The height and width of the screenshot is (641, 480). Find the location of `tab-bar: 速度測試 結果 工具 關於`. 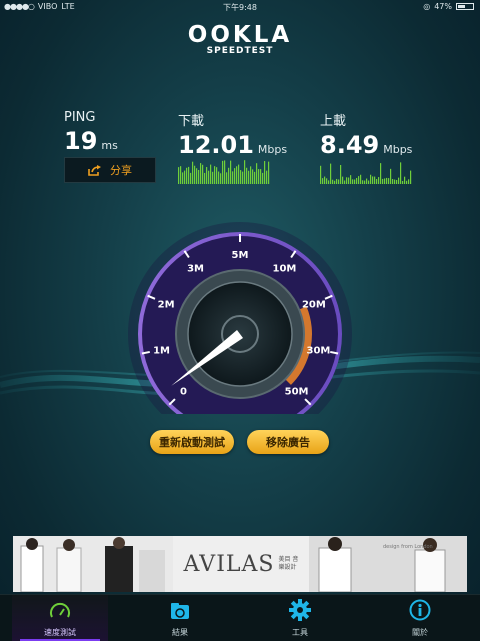

tab-bar: 速度測試 結果 工具 關於 is located at coordinates (240, 617).